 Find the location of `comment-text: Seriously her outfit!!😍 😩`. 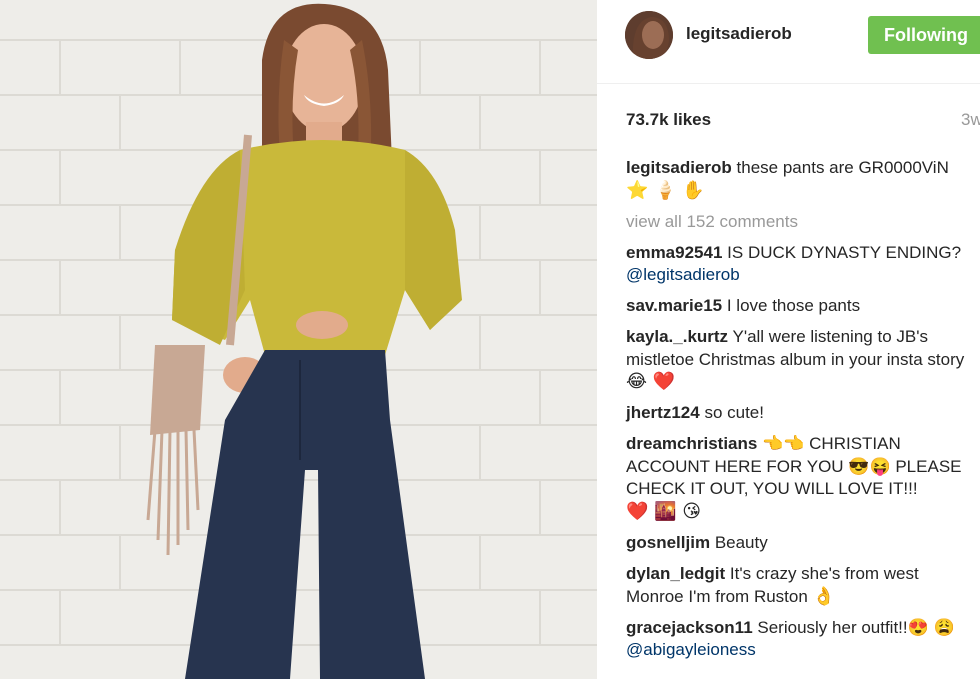

comment-text: Seriously her outfit!!😍 😩 is located at coordinates (856, 627).